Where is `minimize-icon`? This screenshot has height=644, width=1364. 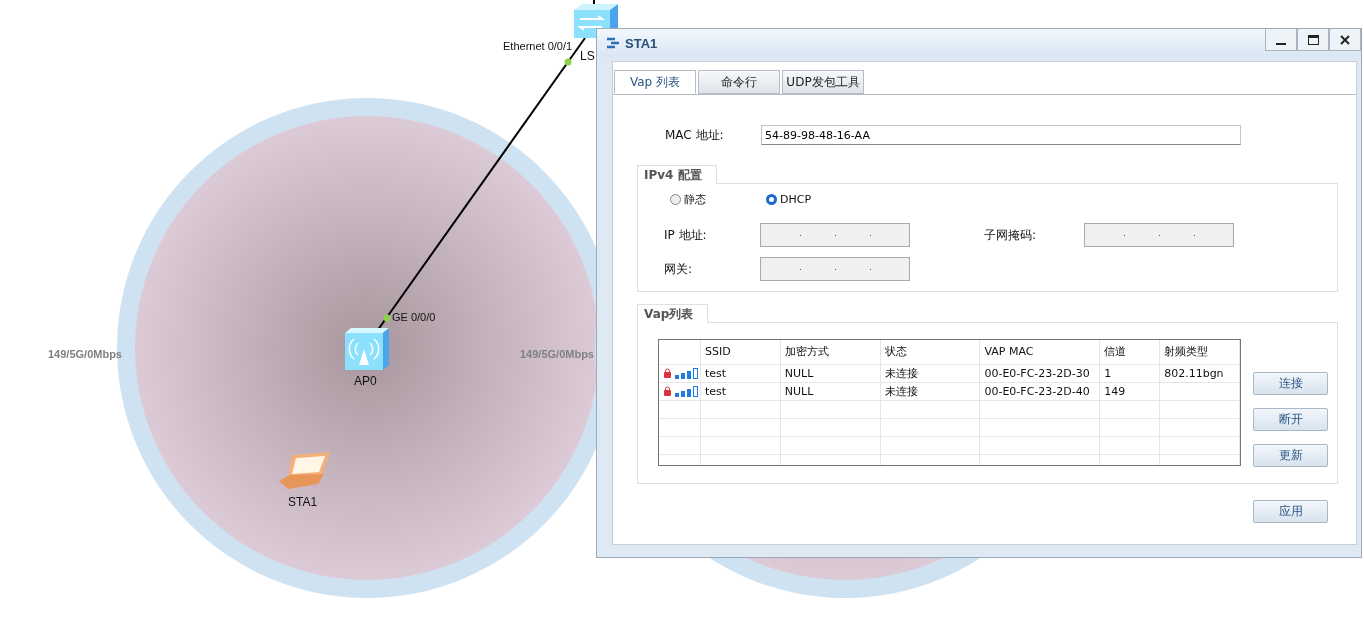 minimize-icon is located at coordinates (1281, 43).